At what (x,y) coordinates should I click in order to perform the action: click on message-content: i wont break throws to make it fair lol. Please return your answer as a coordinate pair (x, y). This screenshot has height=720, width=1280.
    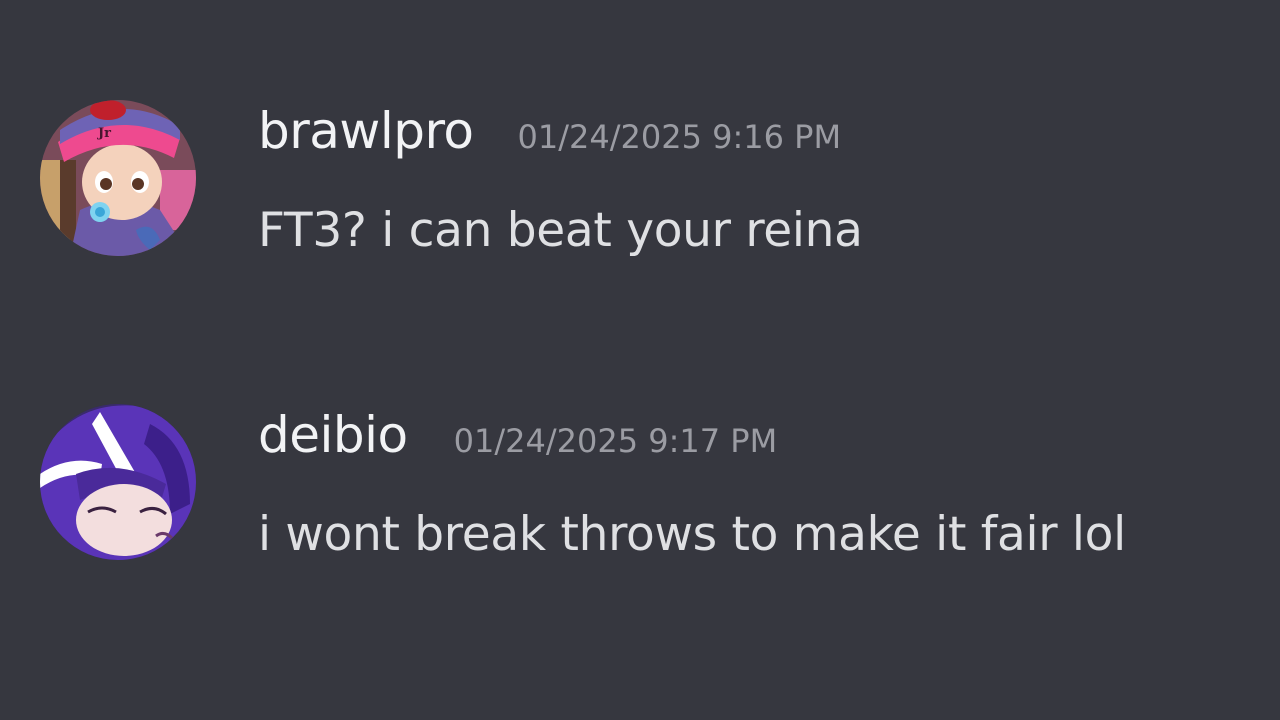
    Looking at the image, I should click on (692, 534).